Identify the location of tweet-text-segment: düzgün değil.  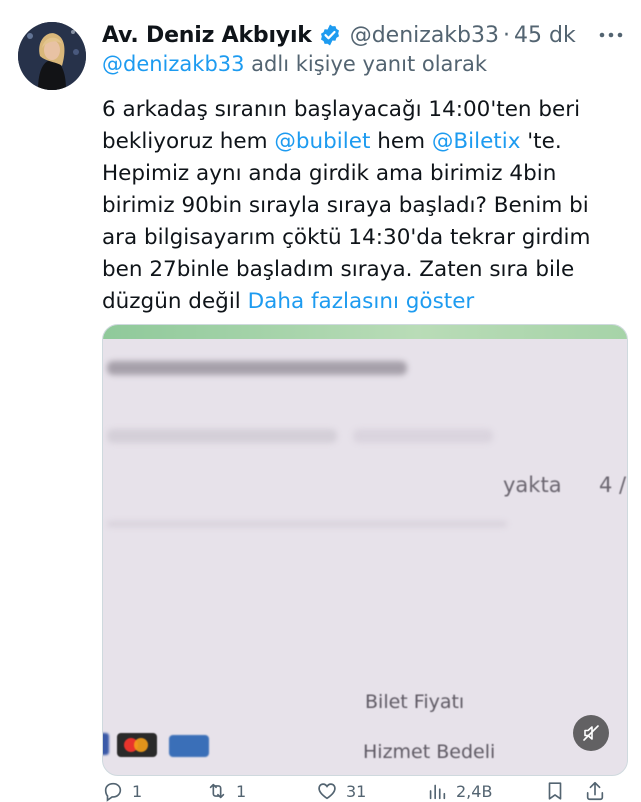
(175, 301).